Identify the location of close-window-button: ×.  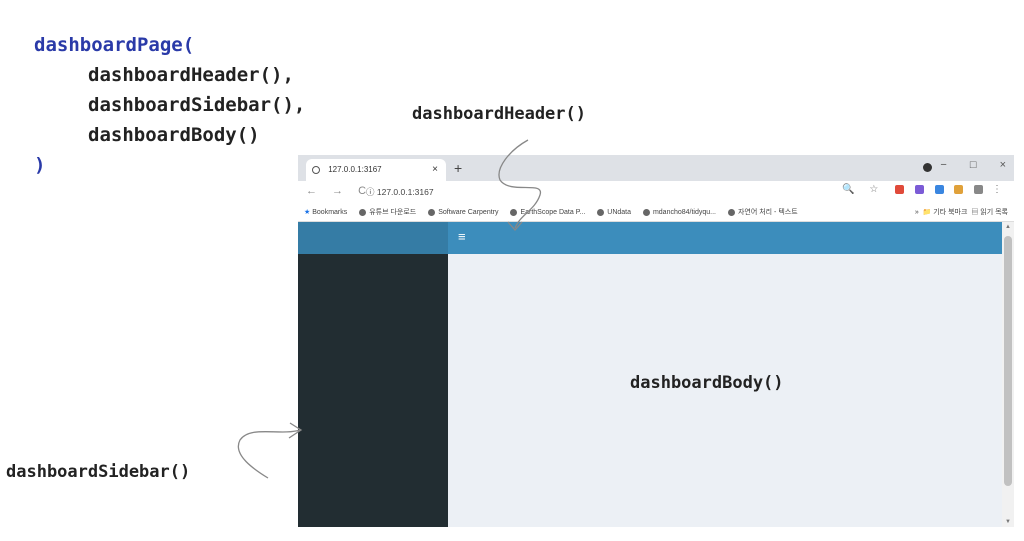
(1003, 165).